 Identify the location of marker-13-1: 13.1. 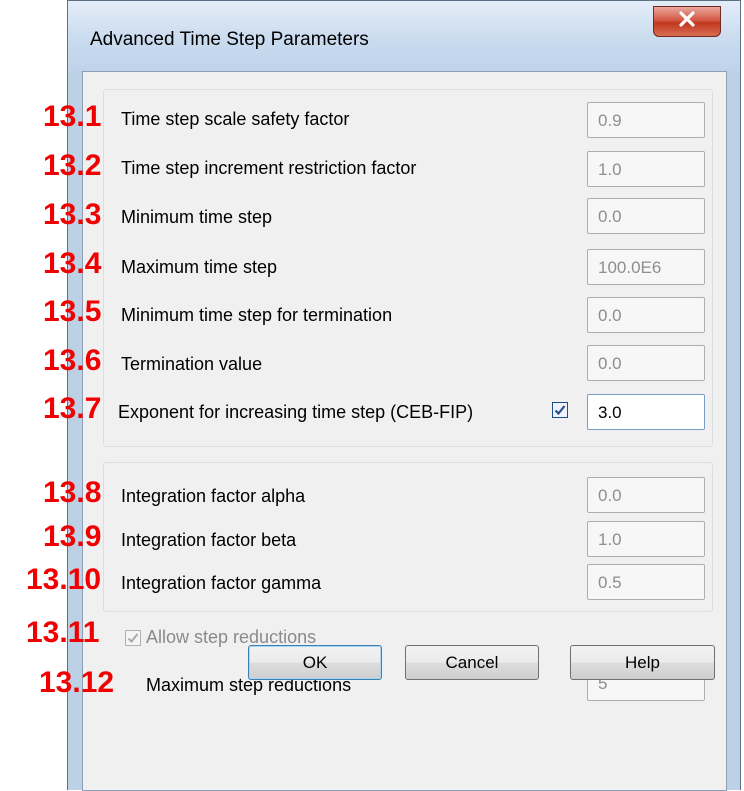
(72, 116).